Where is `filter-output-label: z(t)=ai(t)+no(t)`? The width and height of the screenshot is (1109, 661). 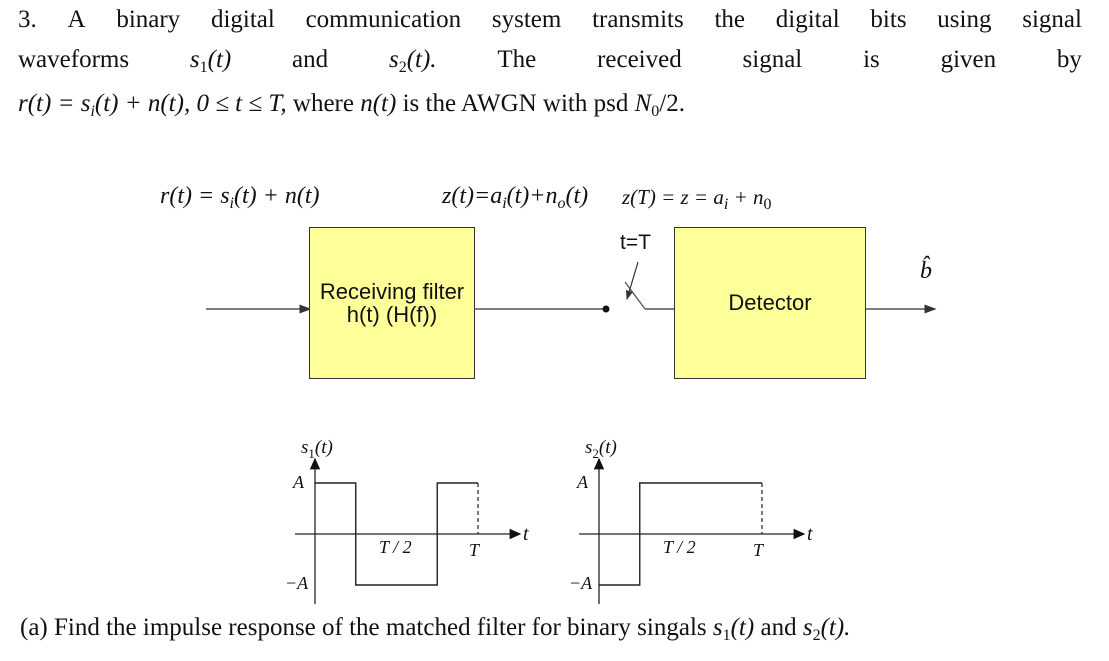
filter-output-label: z(t)=ai(t)+no(t) is located at coordinates (515, 197).